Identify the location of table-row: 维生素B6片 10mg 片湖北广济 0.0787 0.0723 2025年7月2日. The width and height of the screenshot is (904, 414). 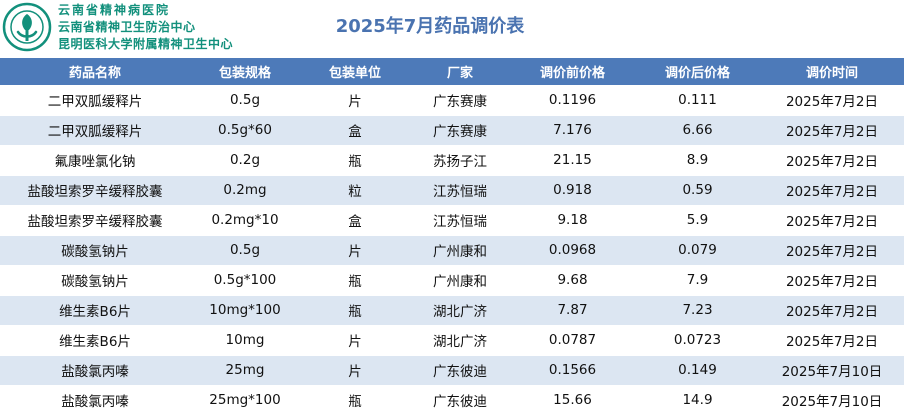
(452, 340).